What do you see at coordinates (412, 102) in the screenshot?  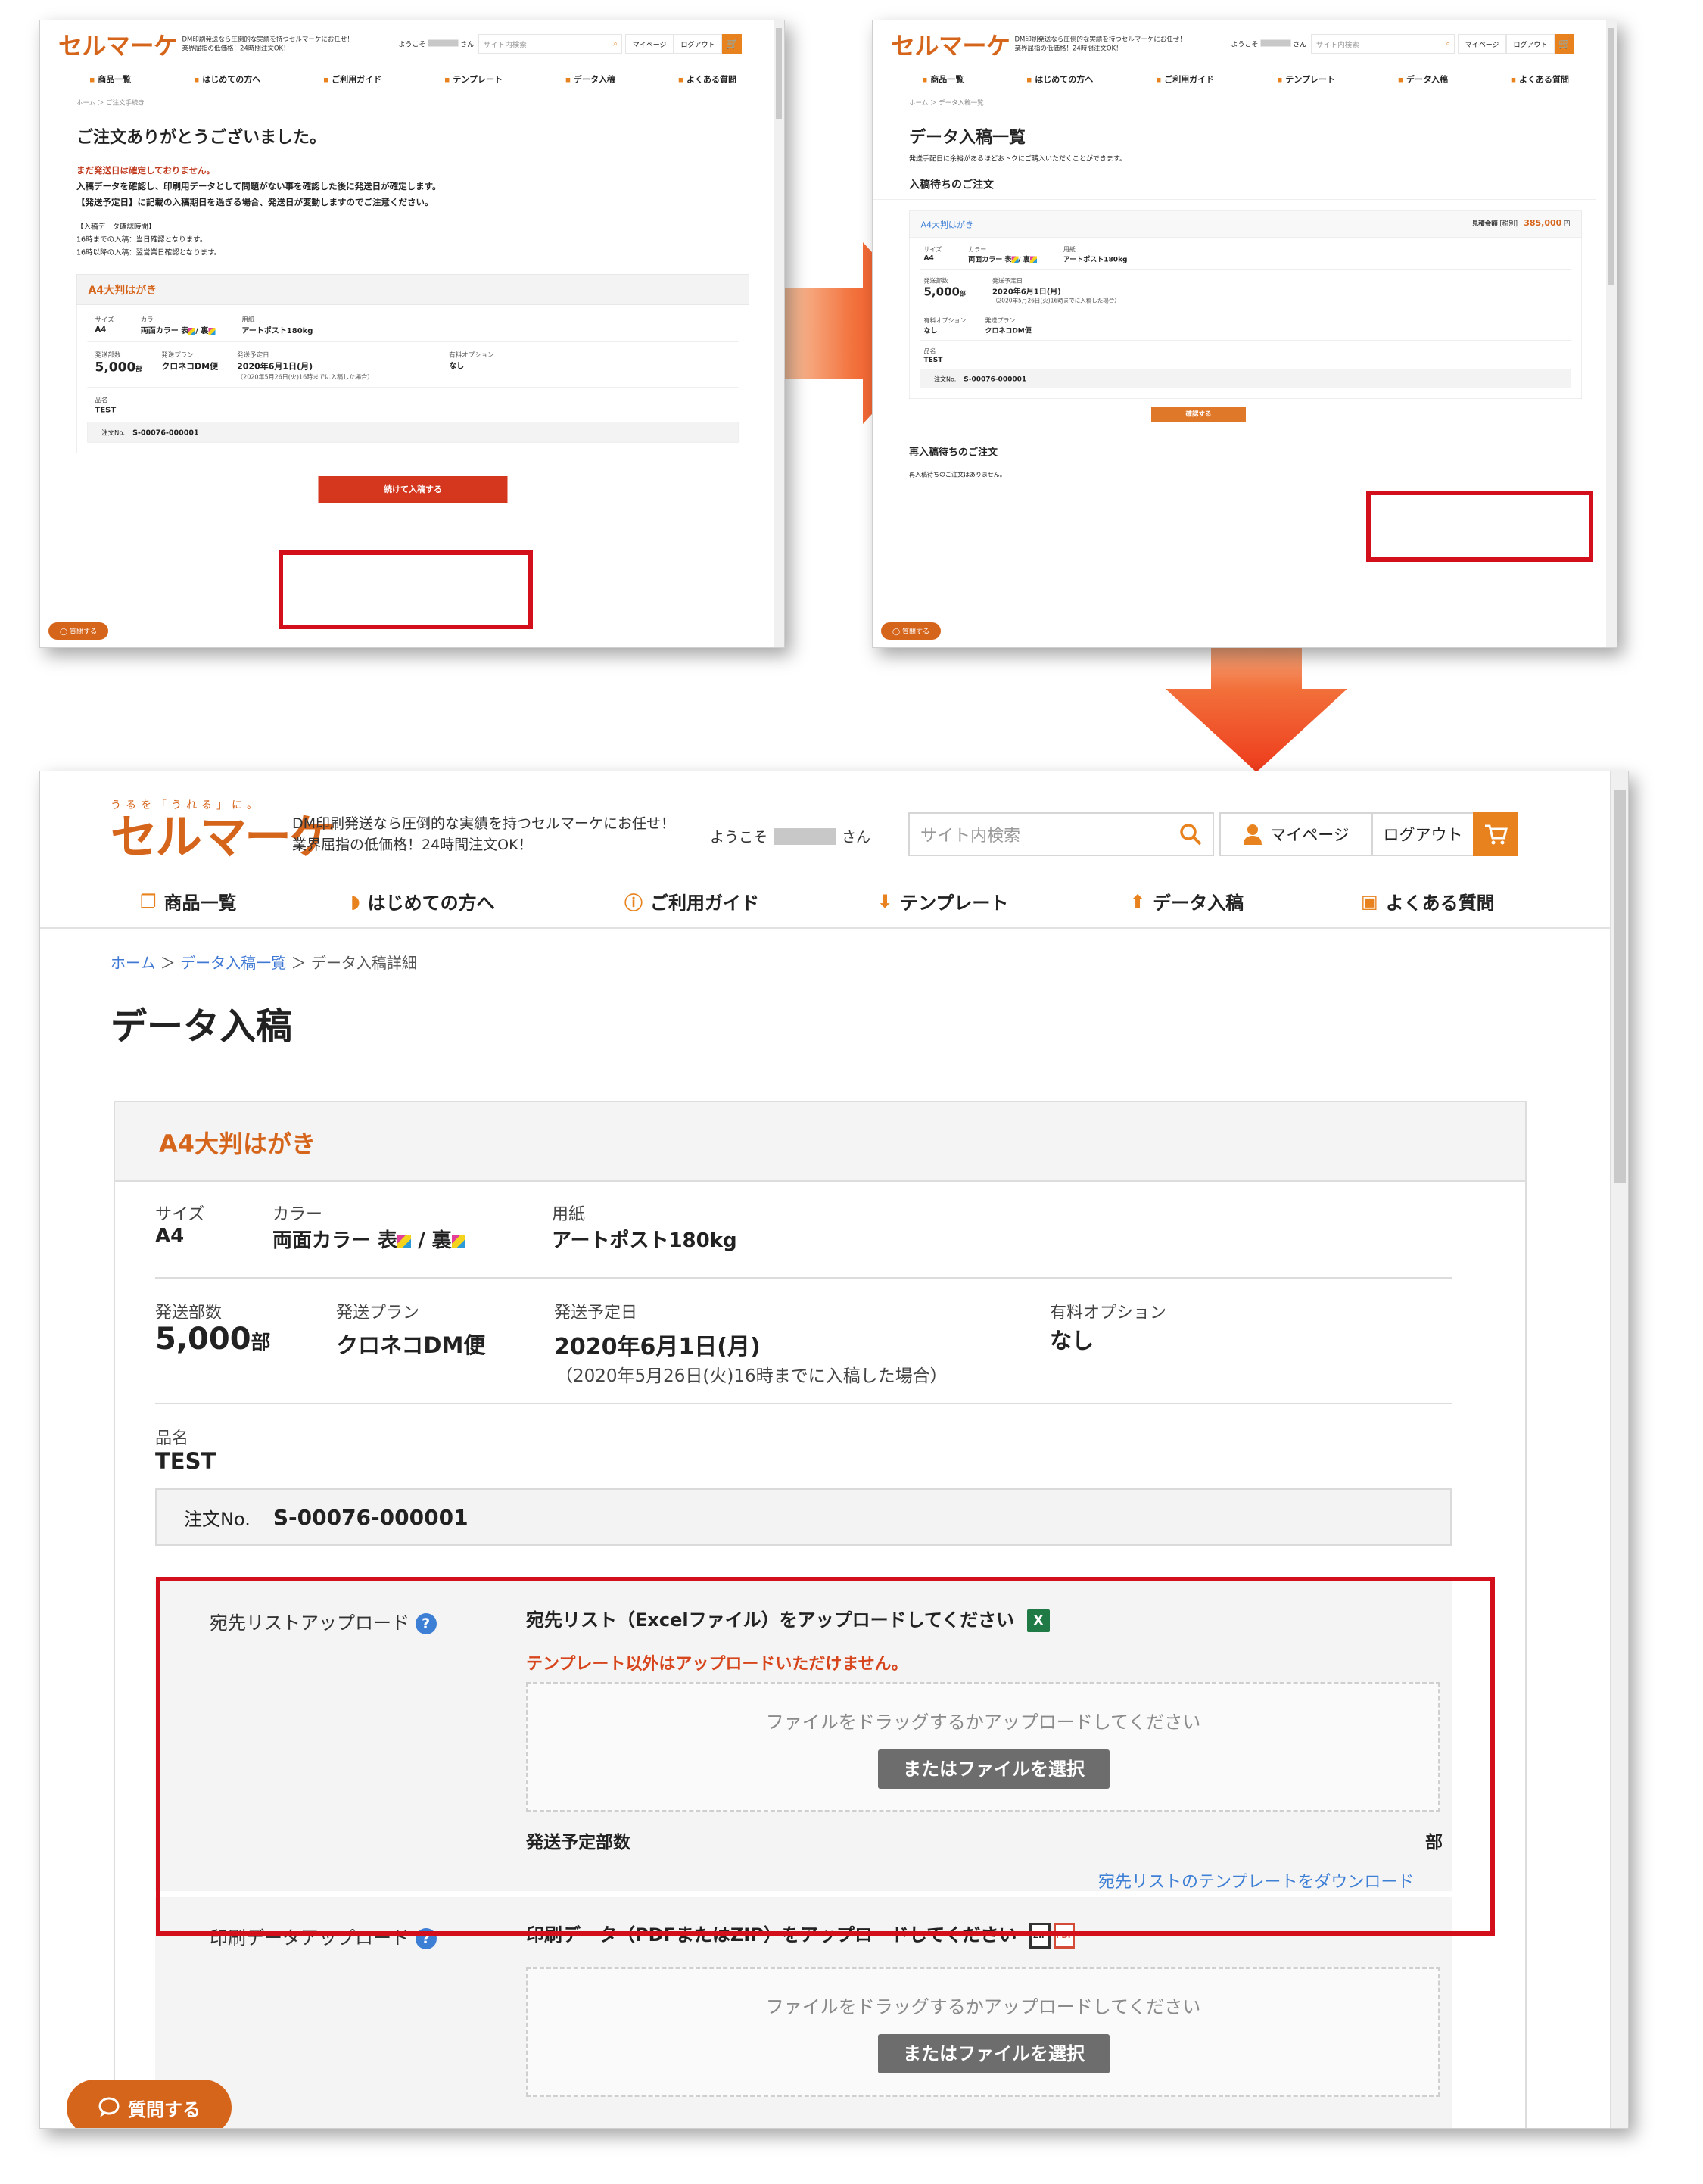 I see `breadcrumb: ホーム ＞ ご注文手続き` at bounding box center [412, 102].